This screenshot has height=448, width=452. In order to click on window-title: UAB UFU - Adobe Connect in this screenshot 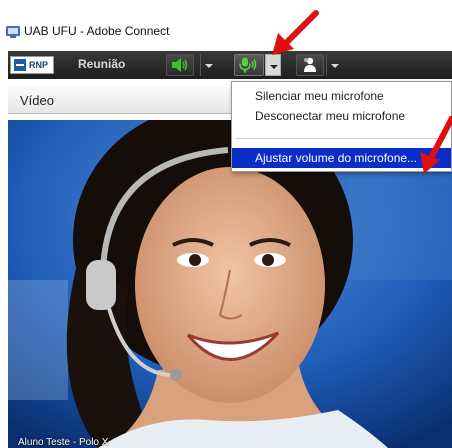, I will do `click(97, 31)`.